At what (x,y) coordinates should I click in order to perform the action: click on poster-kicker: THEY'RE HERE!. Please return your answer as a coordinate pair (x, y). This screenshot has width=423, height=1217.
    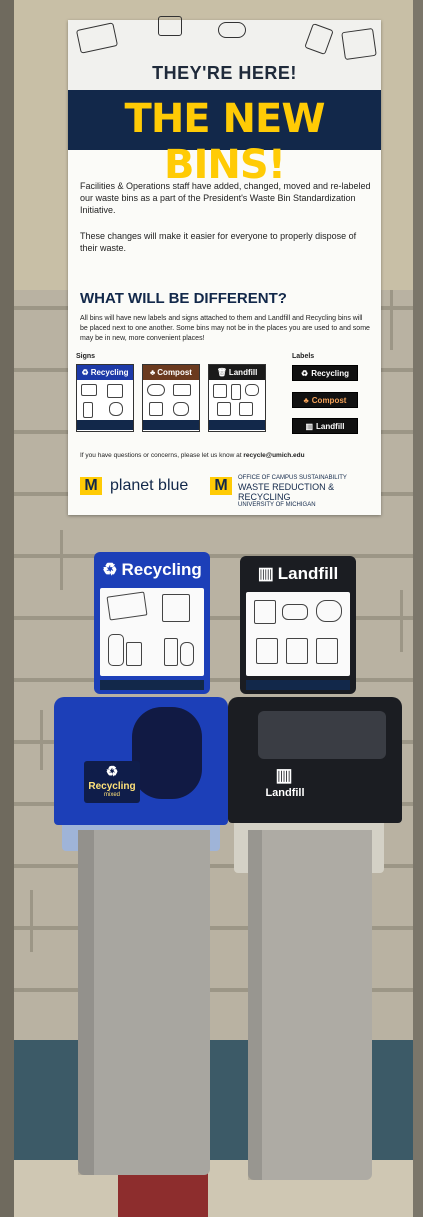
    Looking at the image, I should click on (224, 73).